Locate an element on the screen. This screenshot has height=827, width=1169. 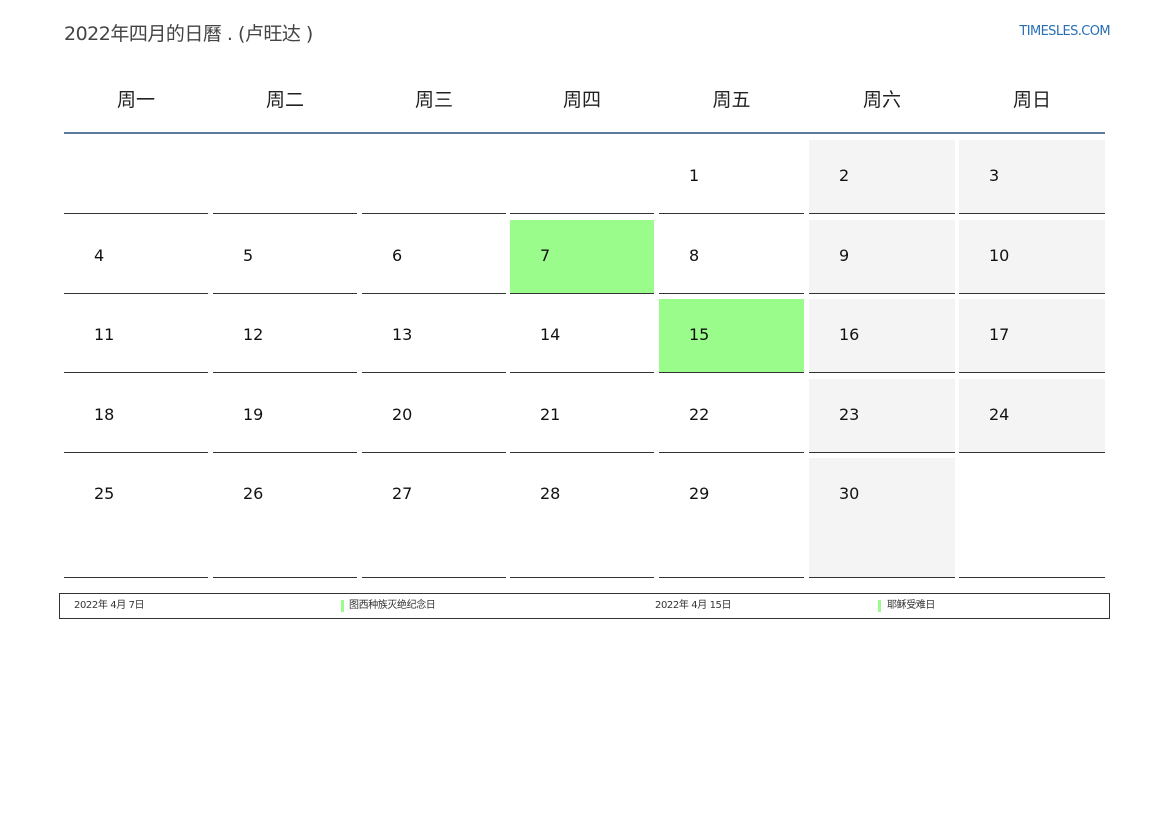
day-cell: 20 is located at coordinates (434, 416).